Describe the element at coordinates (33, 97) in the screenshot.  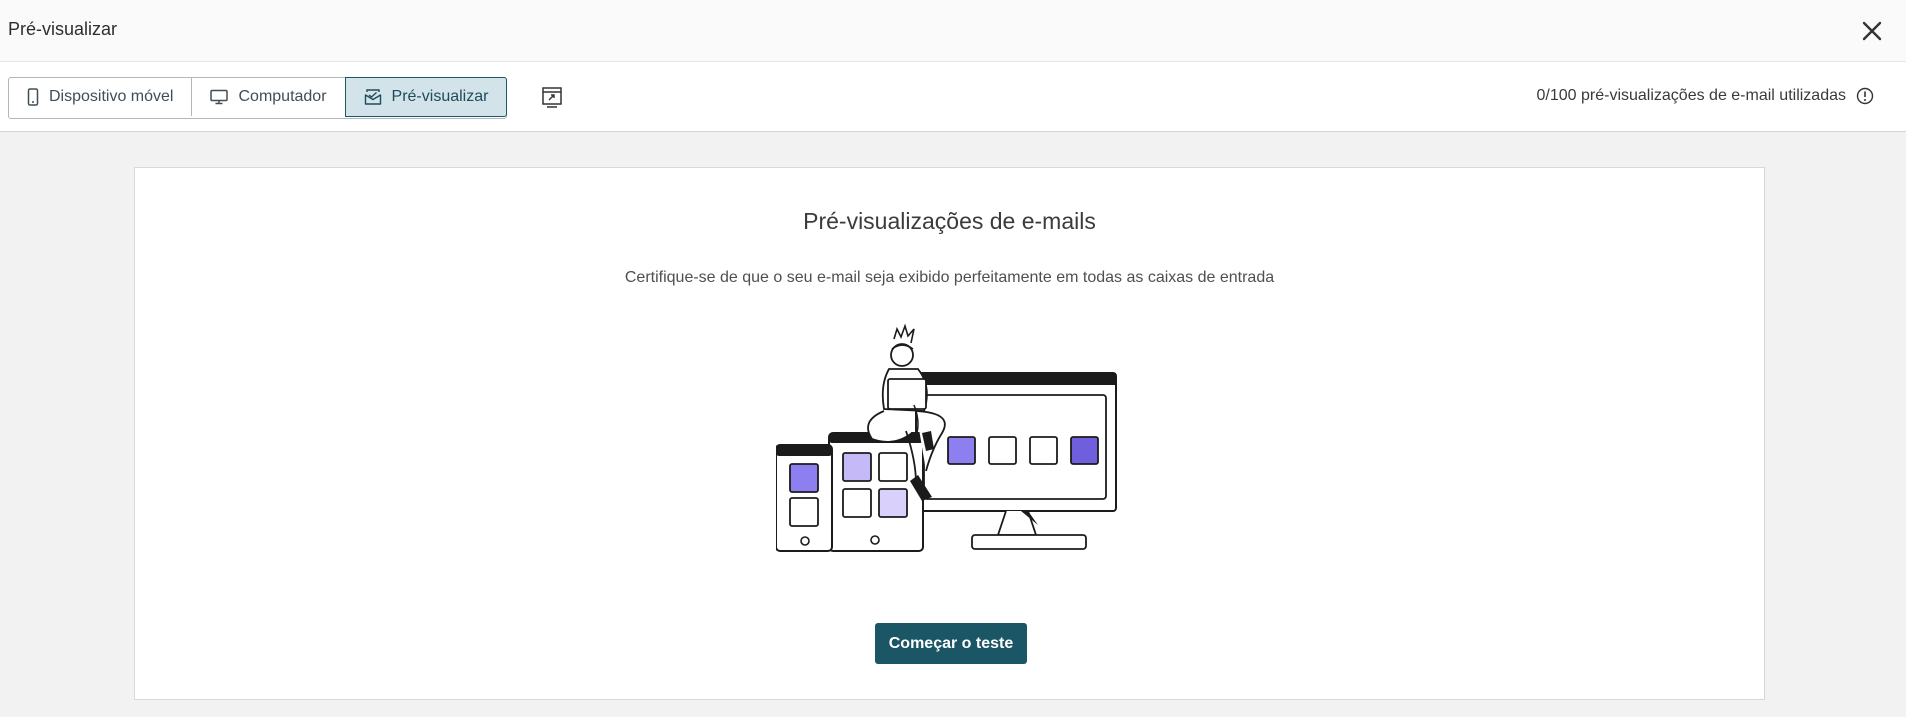
I see `mobile-icon` at that location.